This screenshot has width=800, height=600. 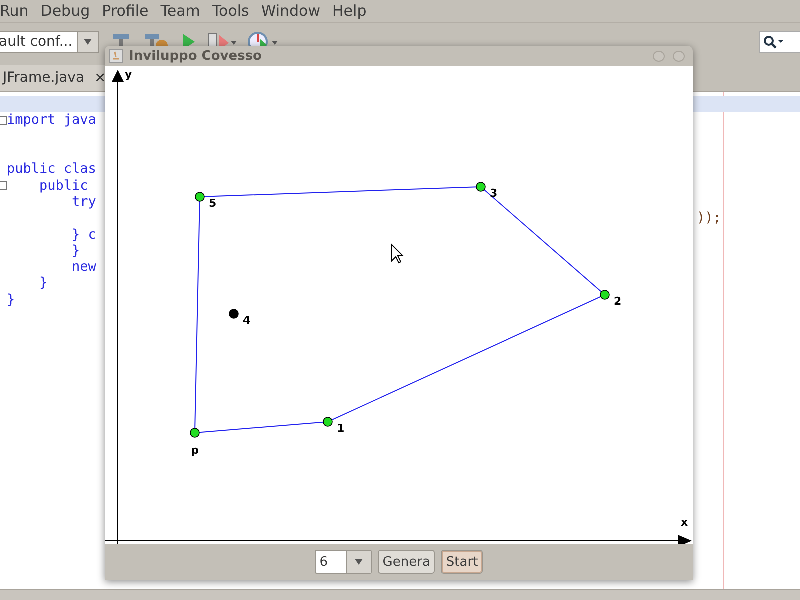 I want to click on menu-item: Debug, so click(x=65, y=11).